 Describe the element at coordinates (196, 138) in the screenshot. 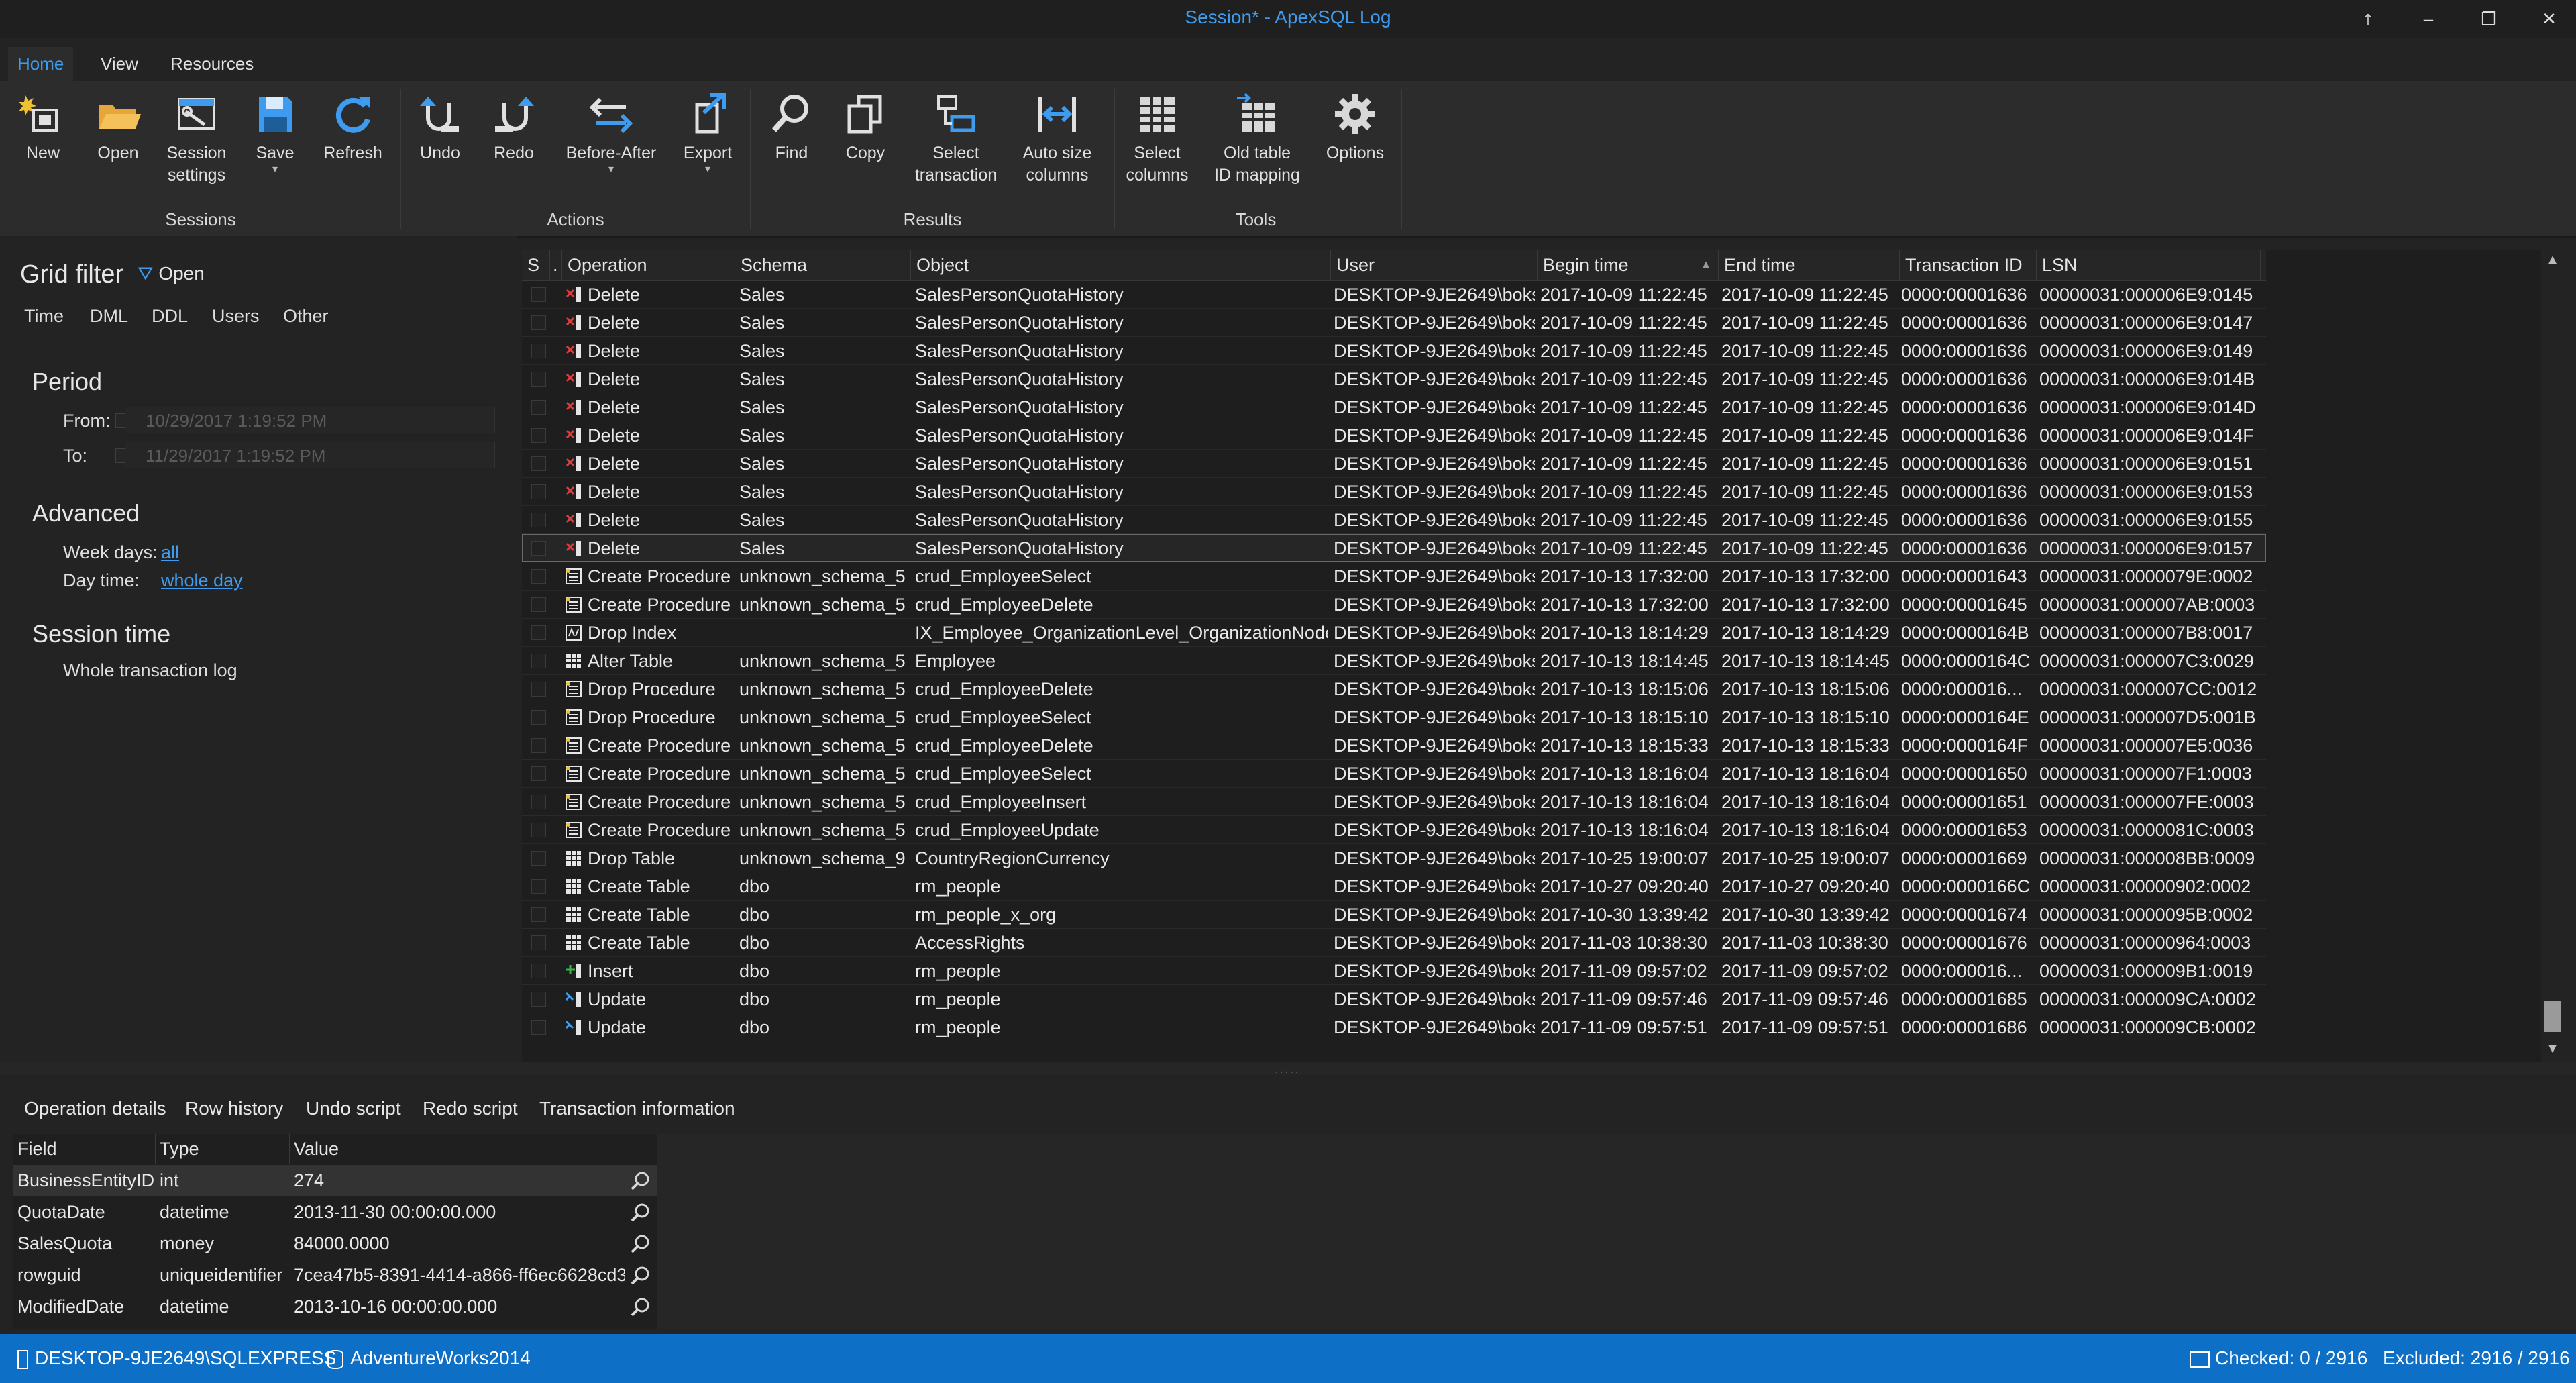

I see `session-settings-button: Session settings` at that location.